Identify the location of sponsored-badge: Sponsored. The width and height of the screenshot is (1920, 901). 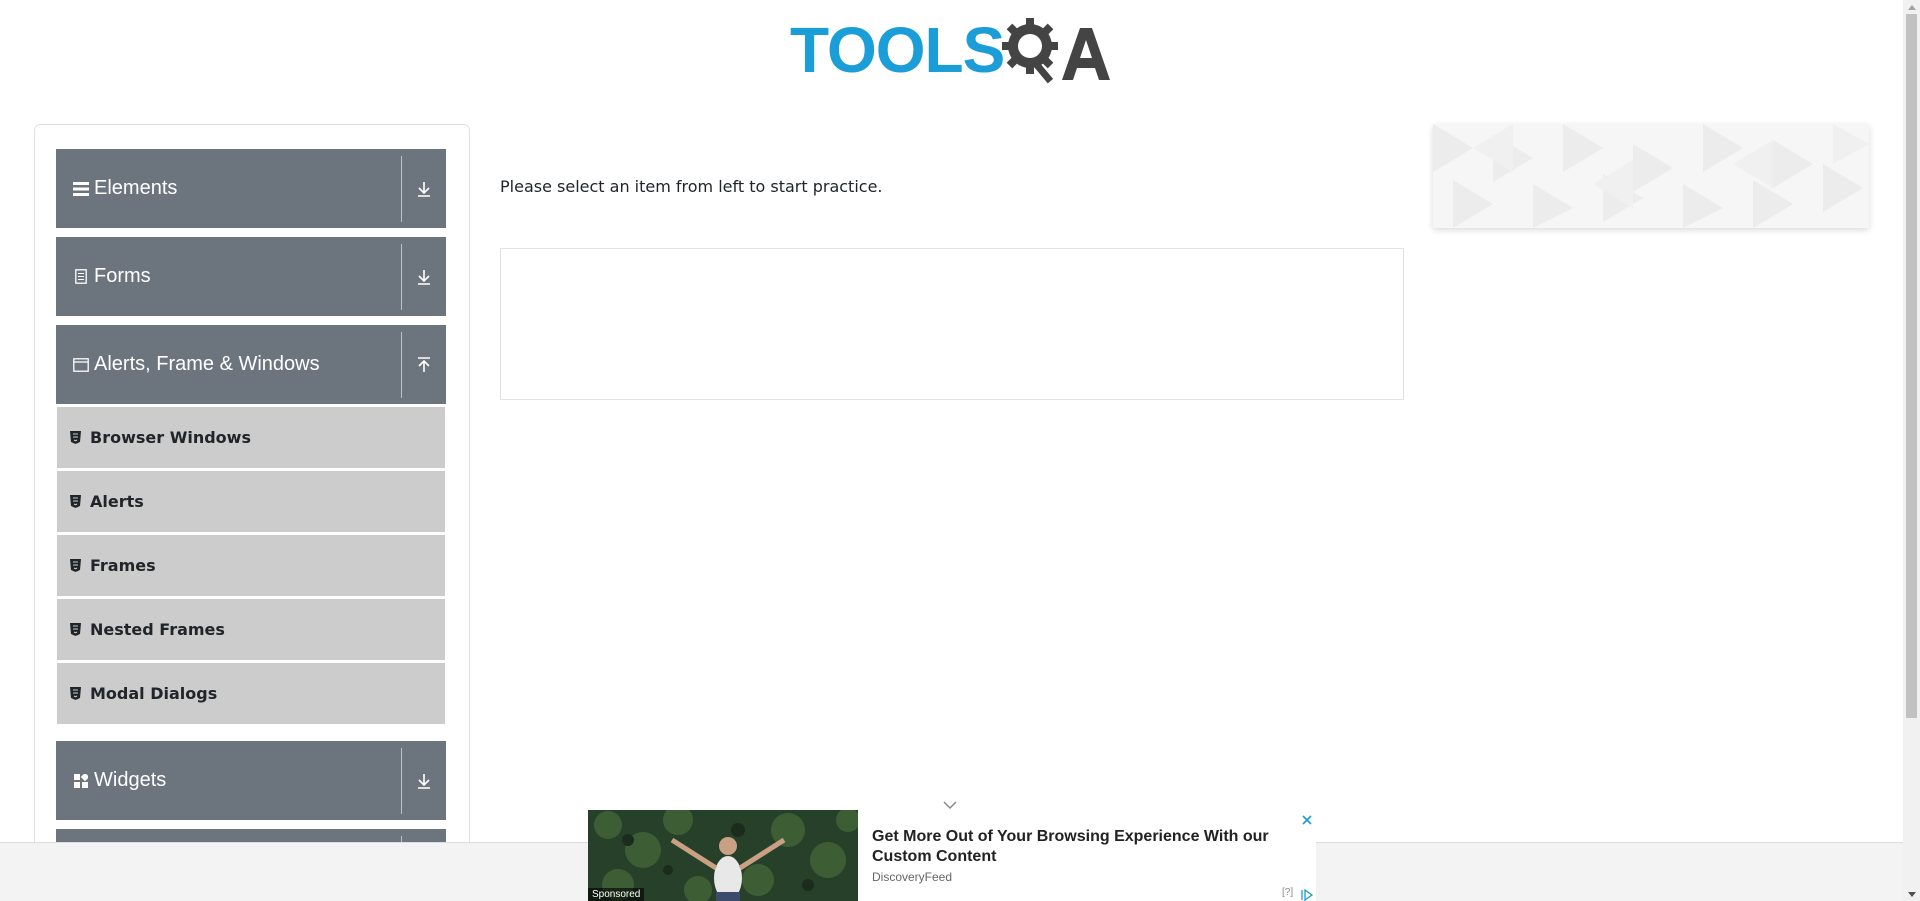
(616, 894).